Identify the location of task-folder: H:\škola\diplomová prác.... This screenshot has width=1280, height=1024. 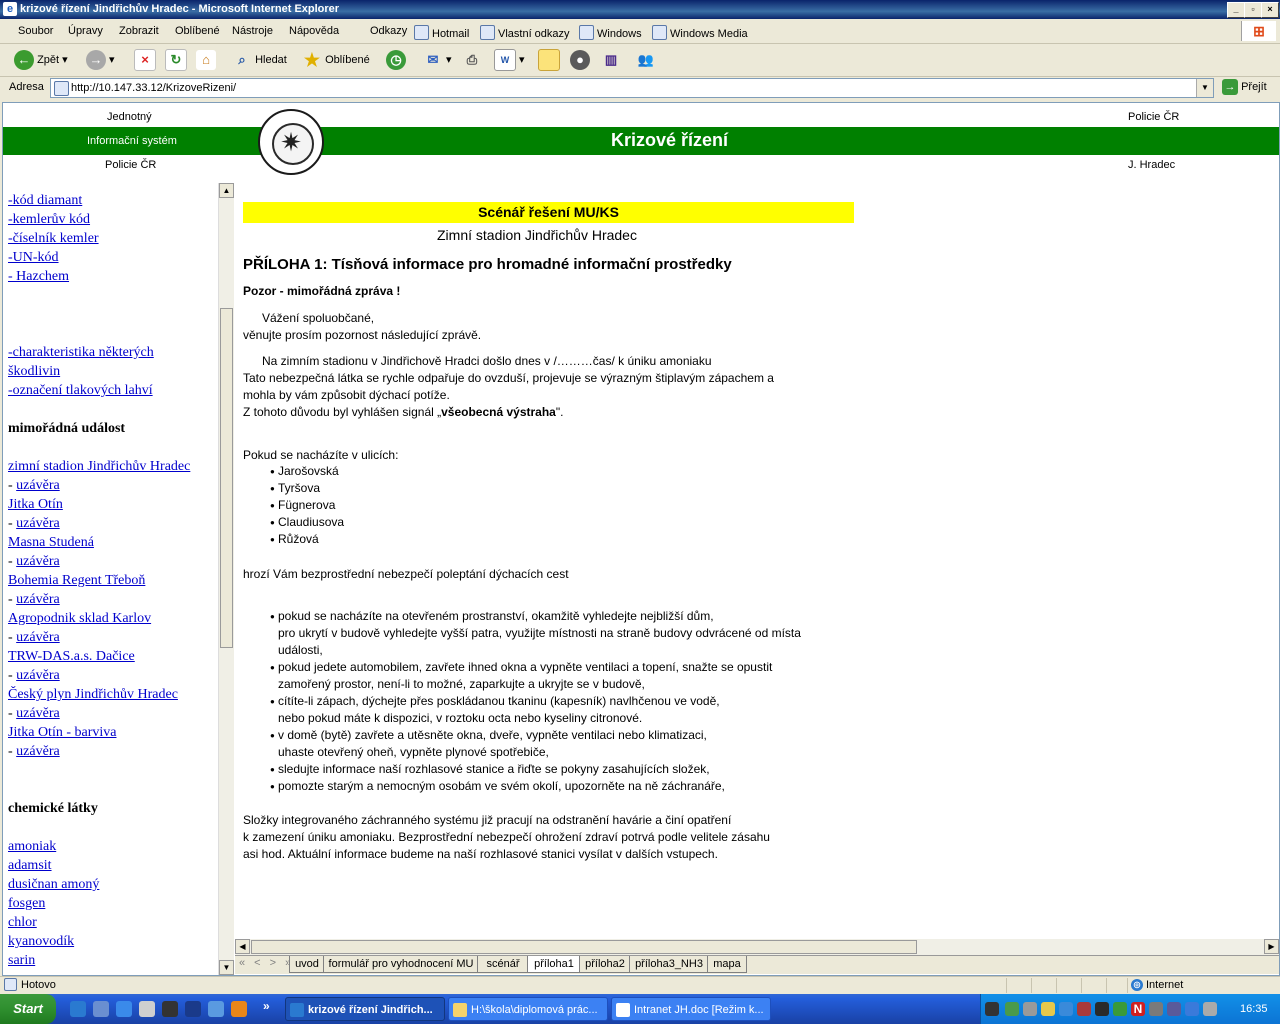
(528, 1009).